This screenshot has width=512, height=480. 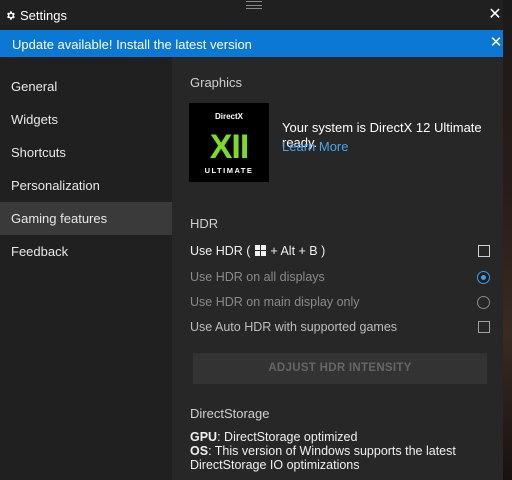 I want to click on use-hdr-label: Use HDR ( + Alt + B ), so click(x=257, y=251).